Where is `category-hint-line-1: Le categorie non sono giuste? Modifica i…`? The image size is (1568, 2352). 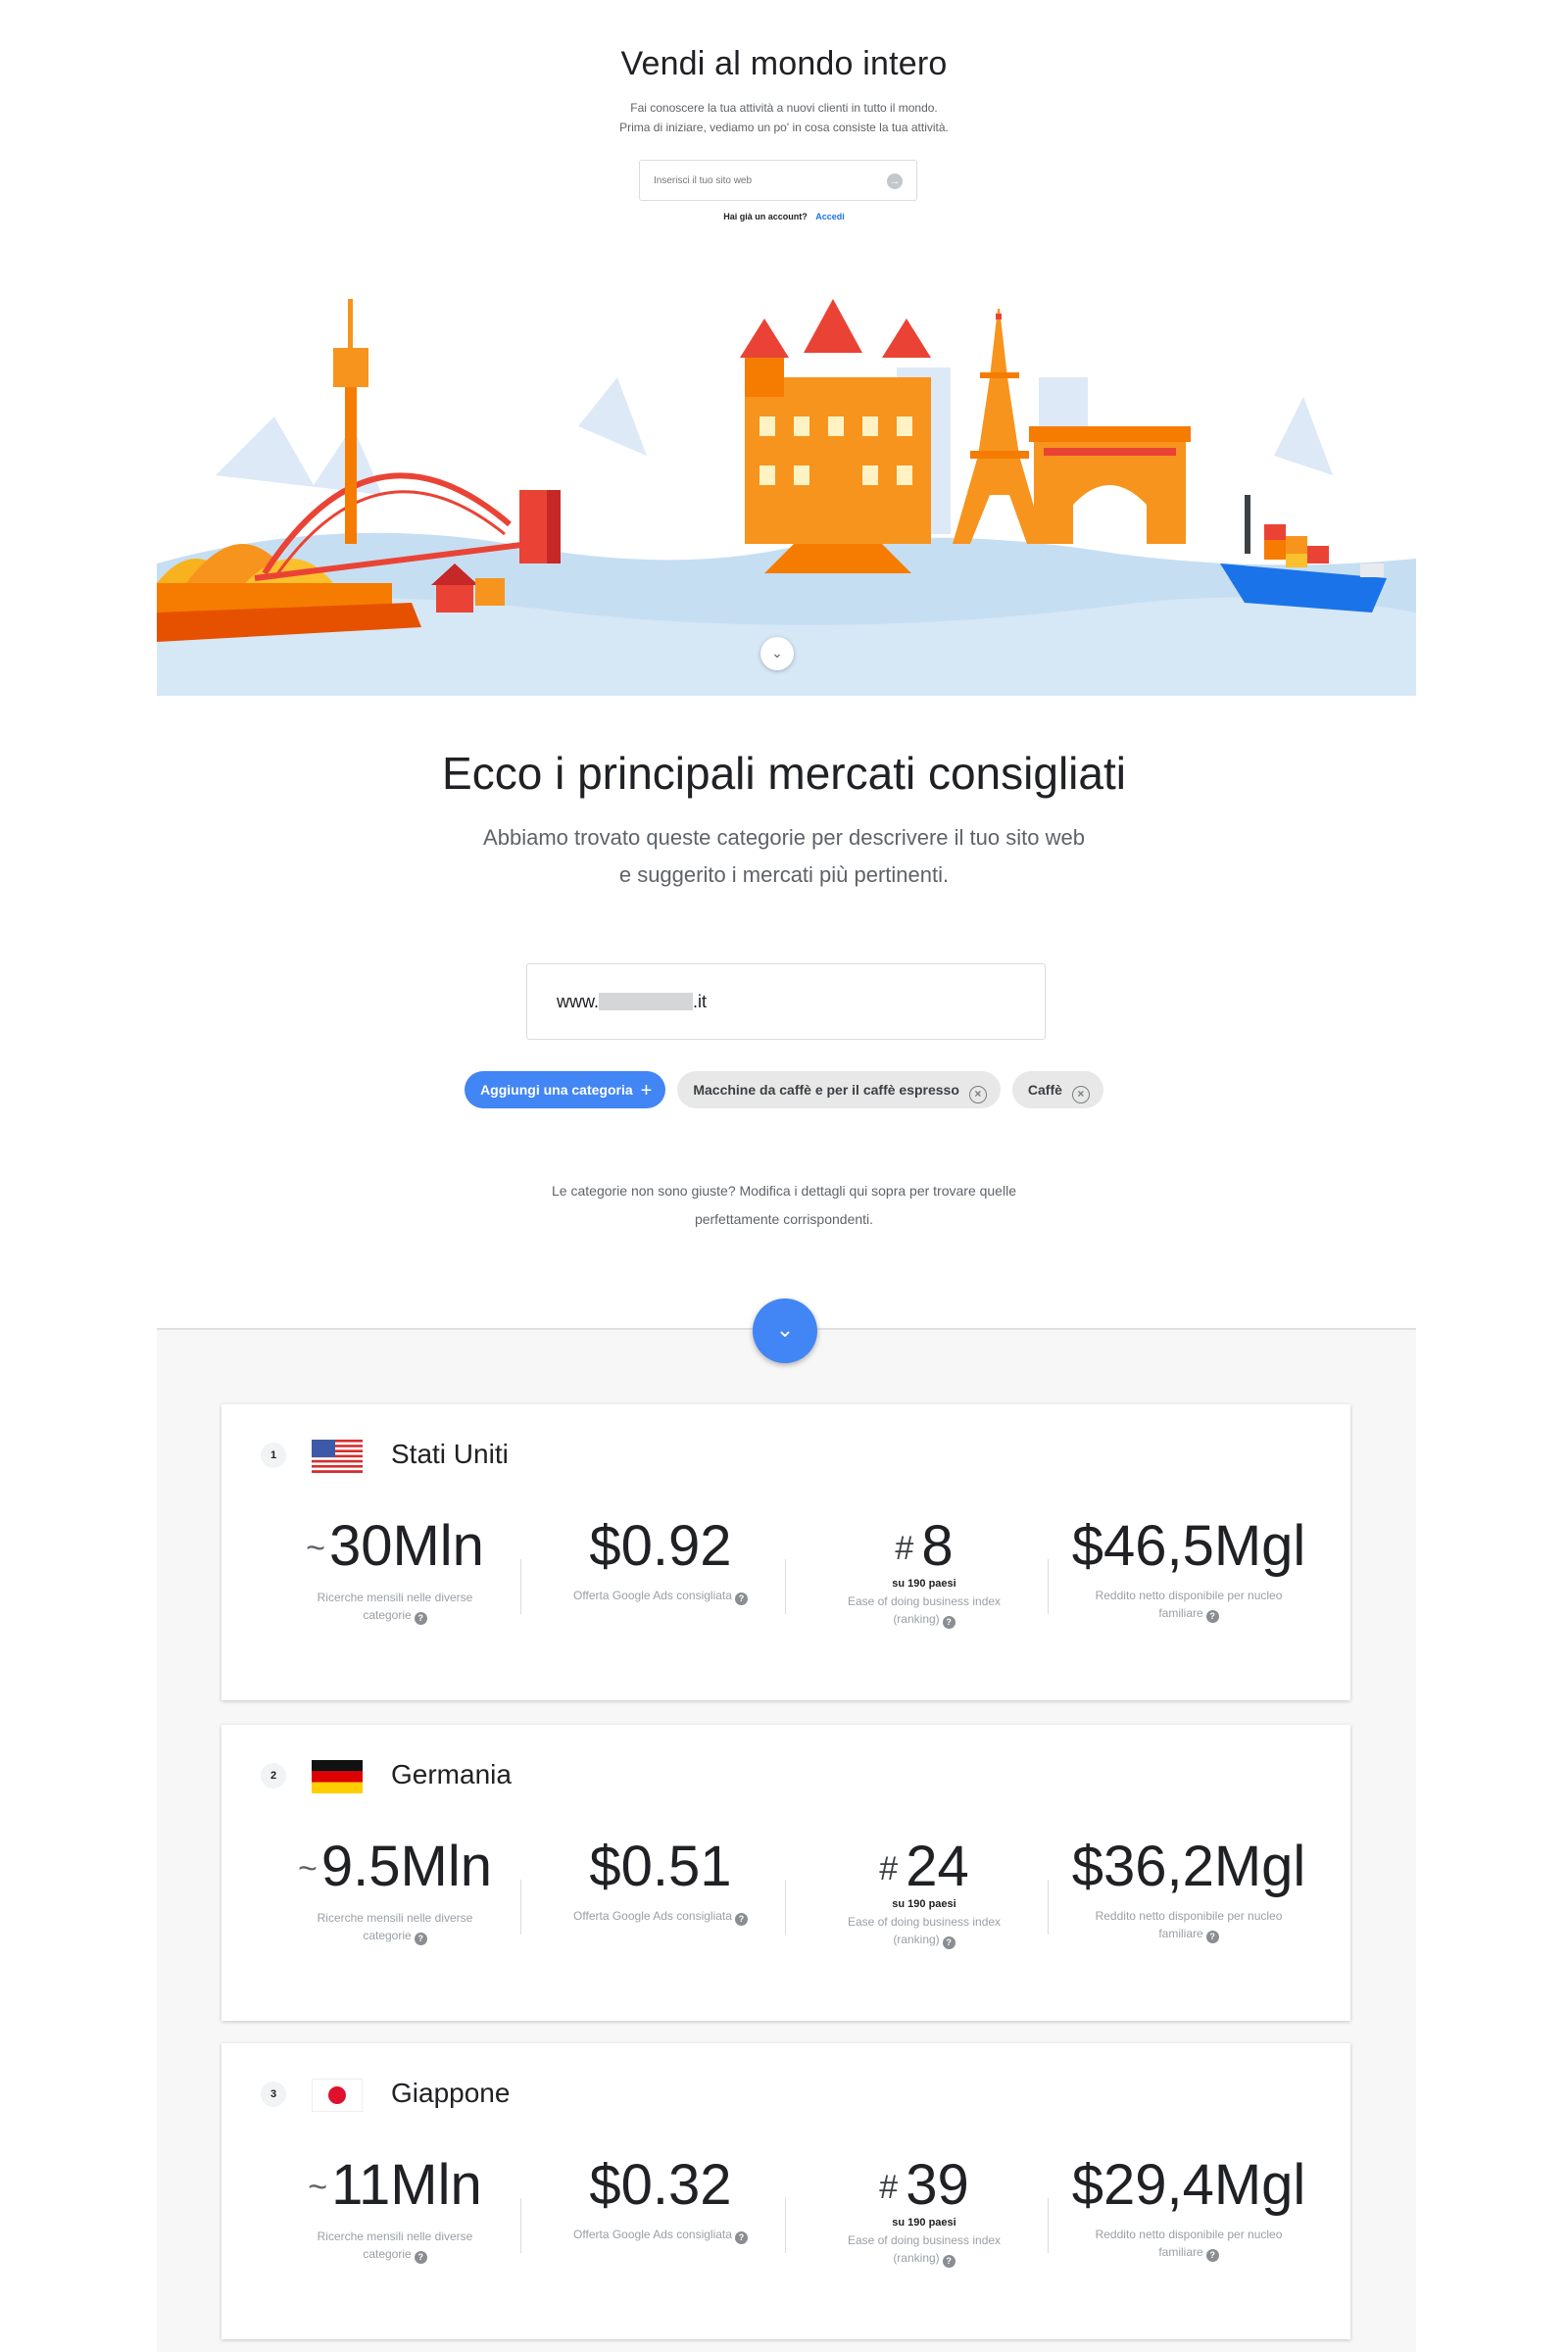 category-hint-line-1: Le categorie non sono giuste? Modifica i… is located at coordinates (784, 1191).